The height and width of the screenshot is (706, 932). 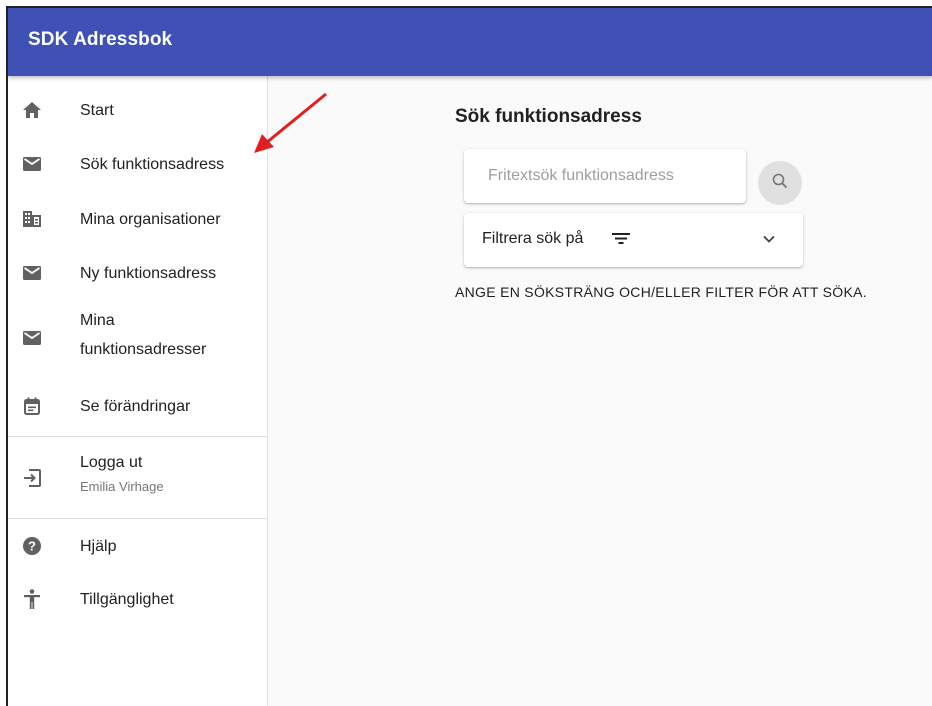 I want to click on sidebar-item-tillganglighet: Tillgänglighet, so click(x=138, y=599).